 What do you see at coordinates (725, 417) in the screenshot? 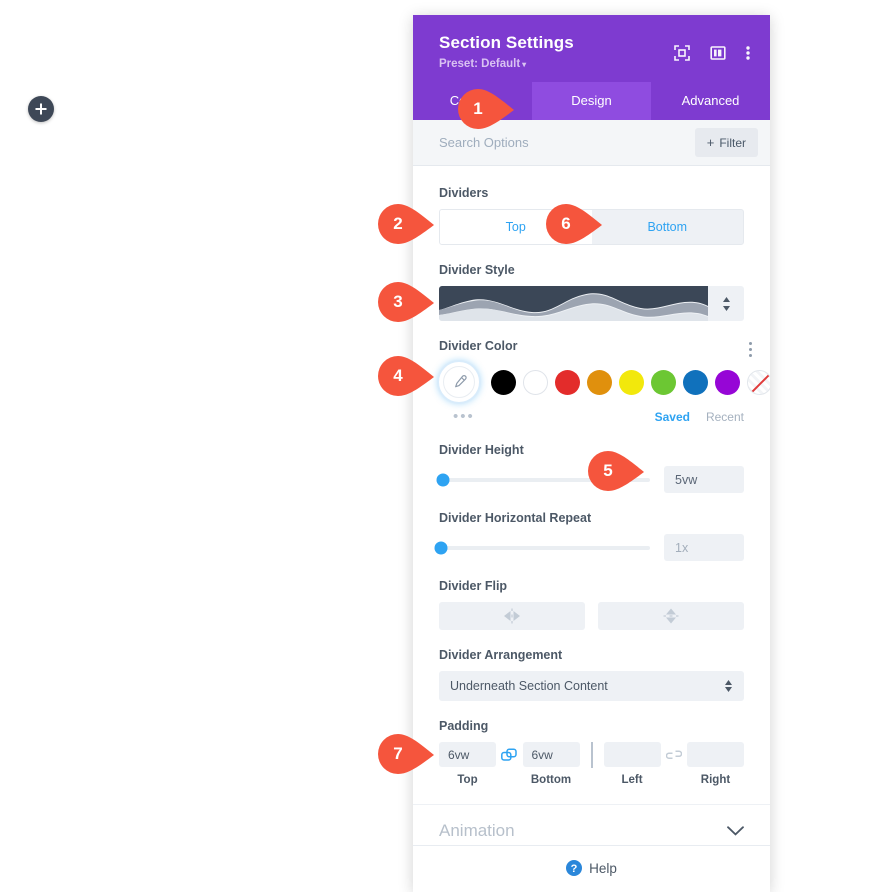
I see `palette-tab-recent: Recent` at bounding box center [725, 417].